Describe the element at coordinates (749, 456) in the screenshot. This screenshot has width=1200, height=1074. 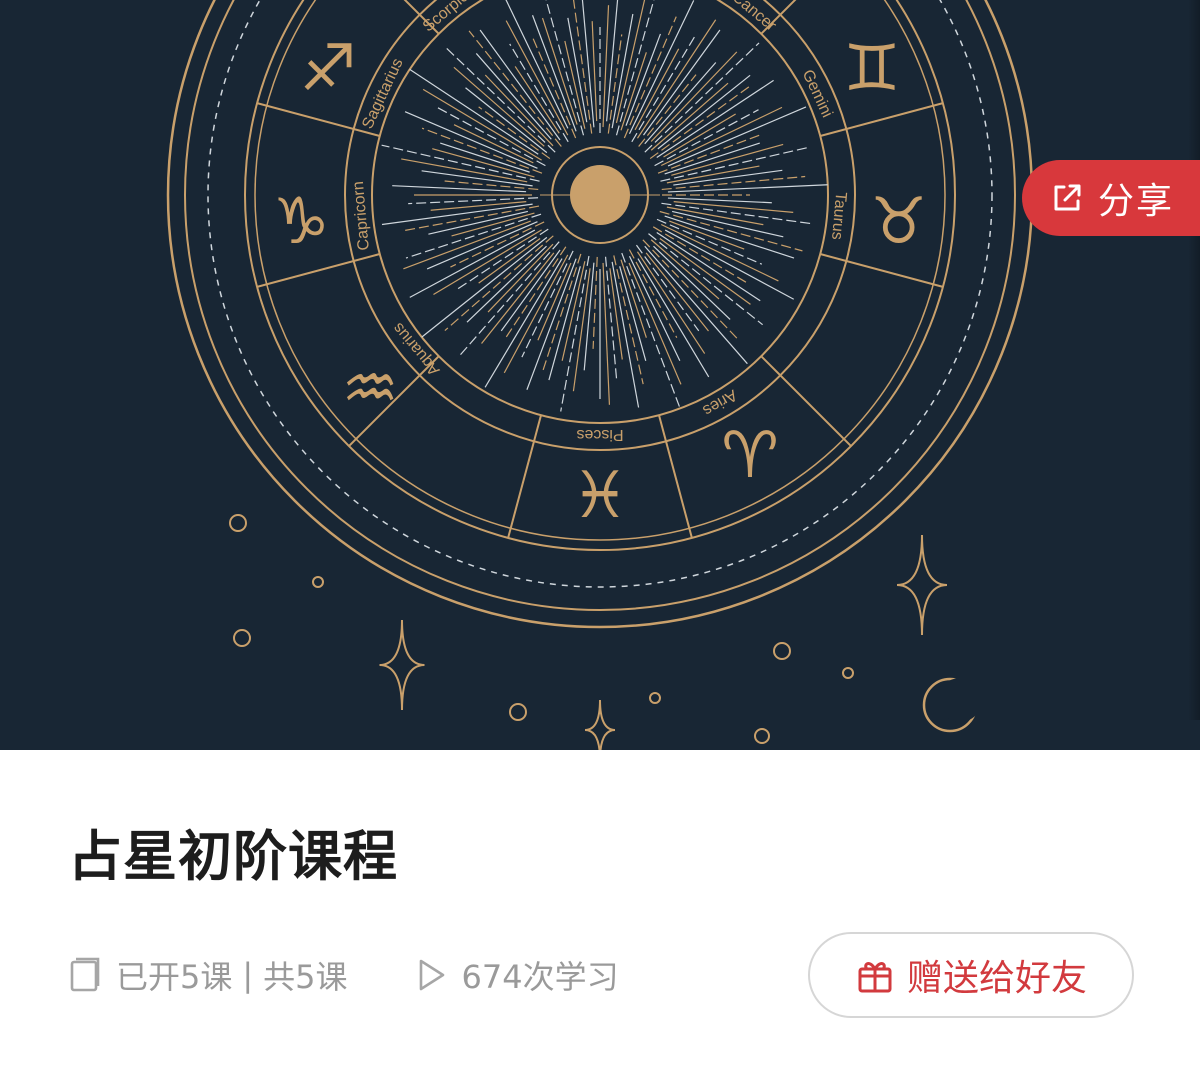
I see `zodiac-glyph: ♈` at that location.